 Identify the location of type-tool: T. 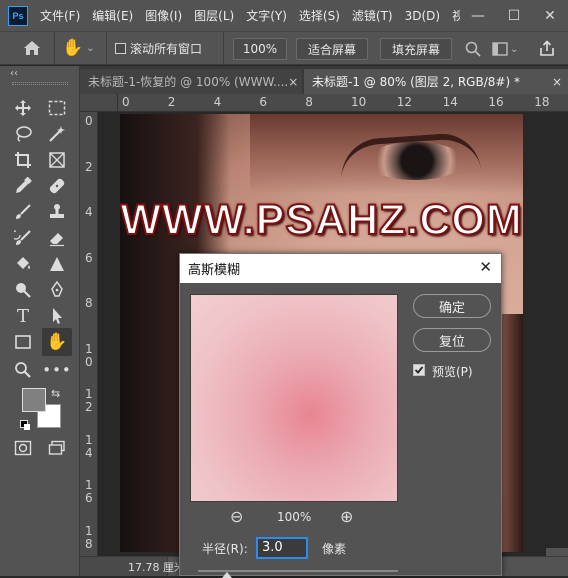
(23, 316).